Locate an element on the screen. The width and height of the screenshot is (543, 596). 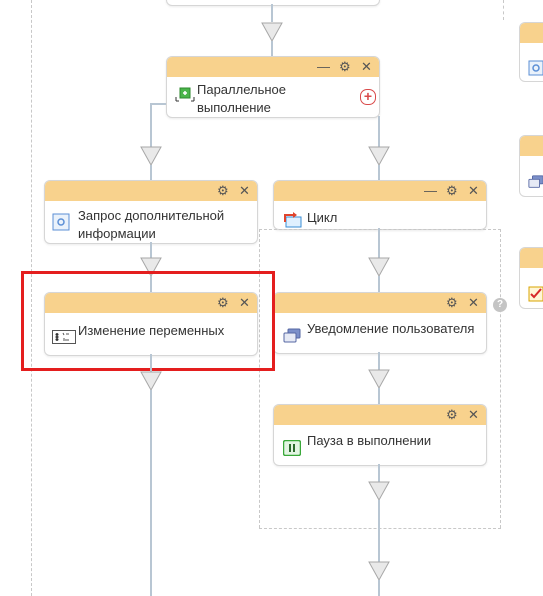
card-title: Запрос дополнительной информации is located at coordinates (151, 224).